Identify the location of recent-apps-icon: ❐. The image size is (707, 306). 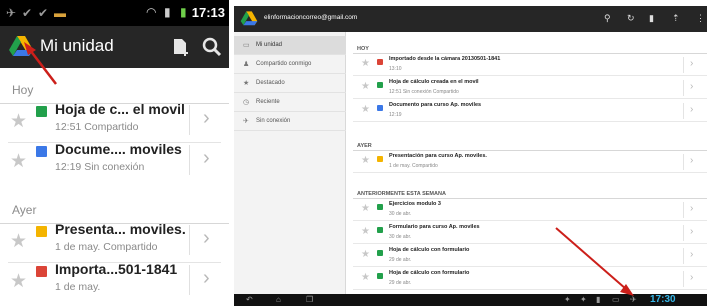
(309, 299).